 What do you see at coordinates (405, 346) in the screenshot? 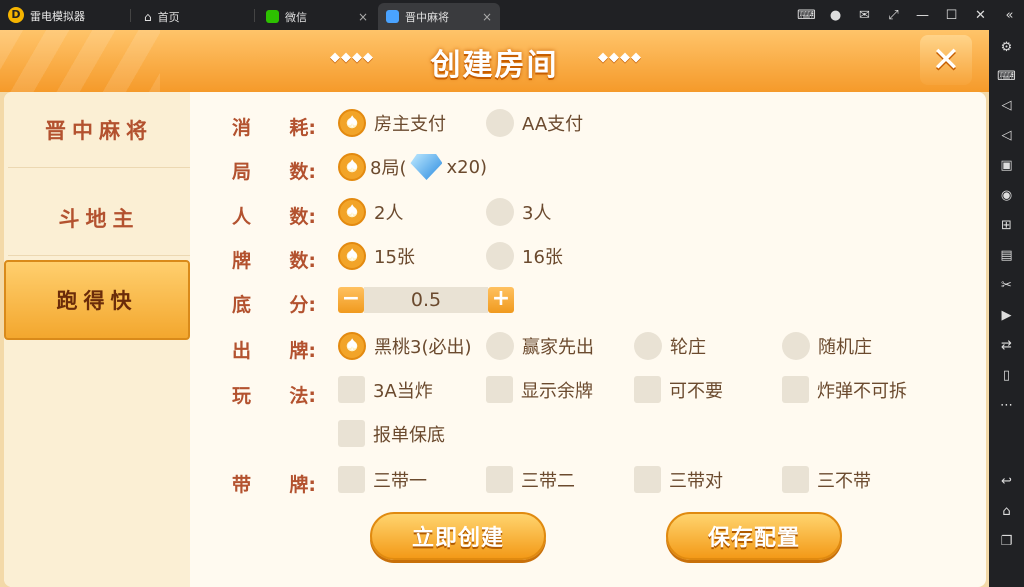
I see `option-spade3-first: 黑桃3(必出)` at bounding box center [405, 346].